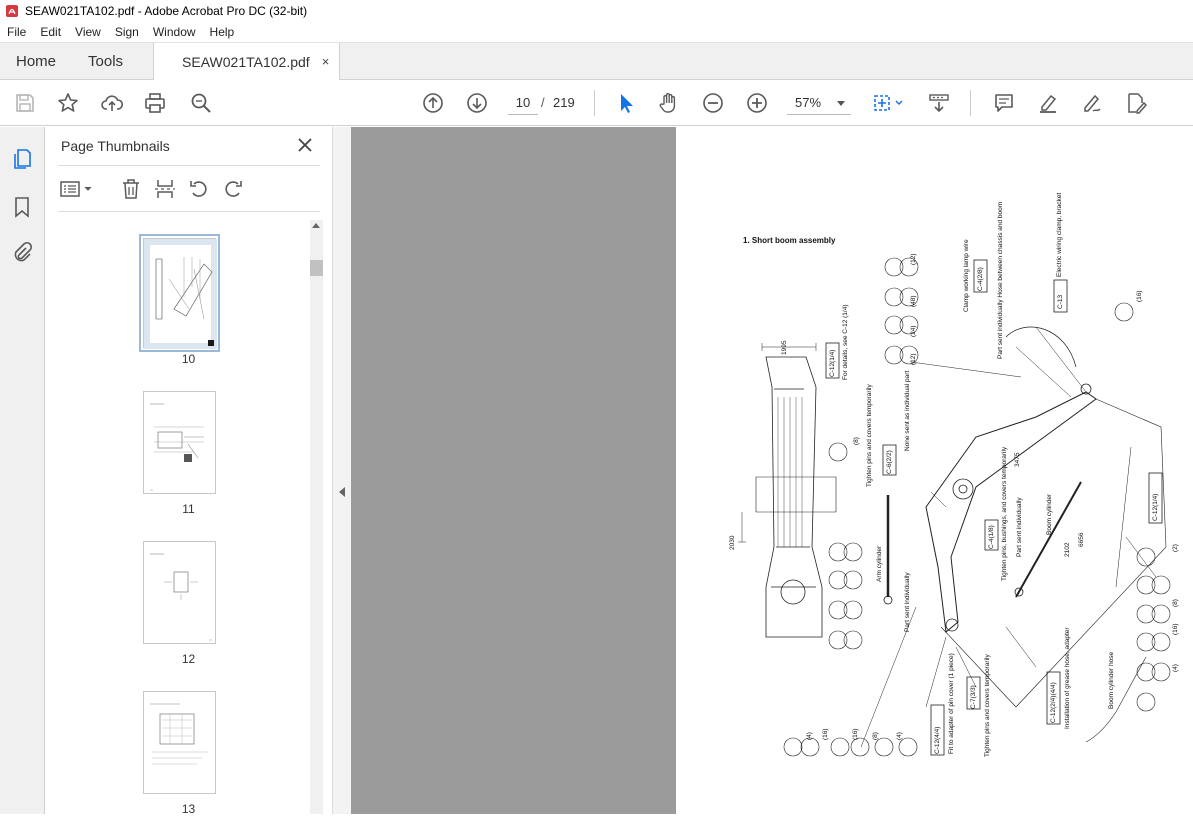 This screenshot has width=1193, height=816. I want to click on label-none-sent: None sent as individual part, so click(907, 410).